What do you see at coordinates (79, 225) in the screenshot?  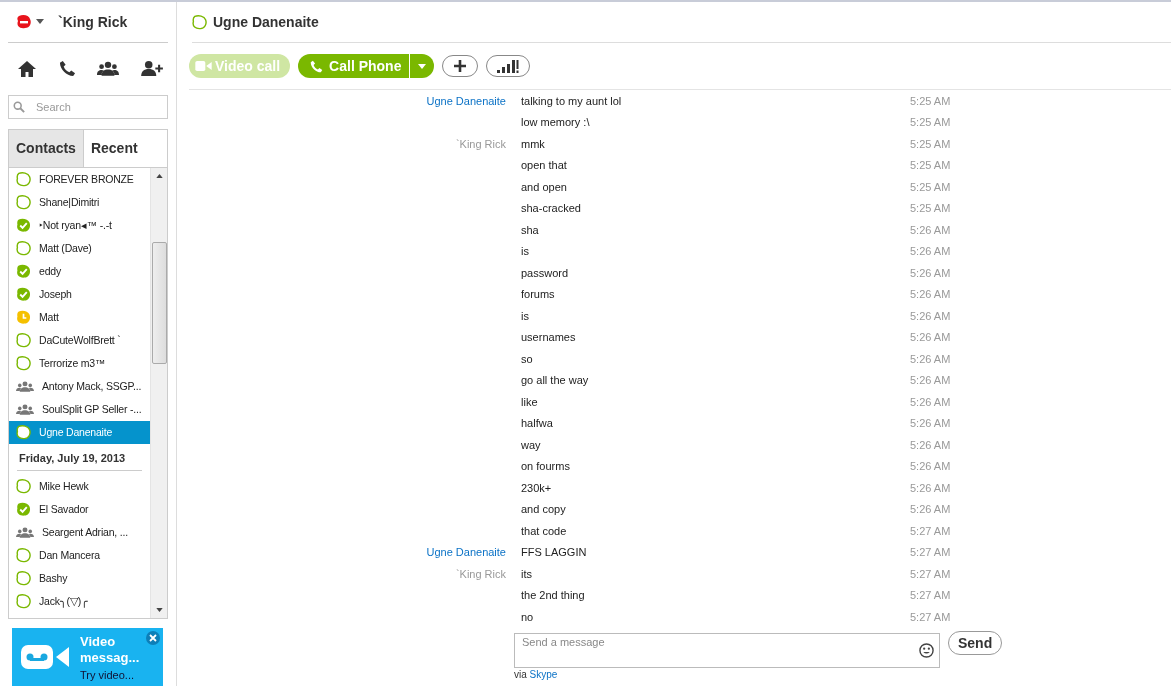 I see `contact-item: ‣Not ryan◂™ -.-t` at bounding box center [79, 225].